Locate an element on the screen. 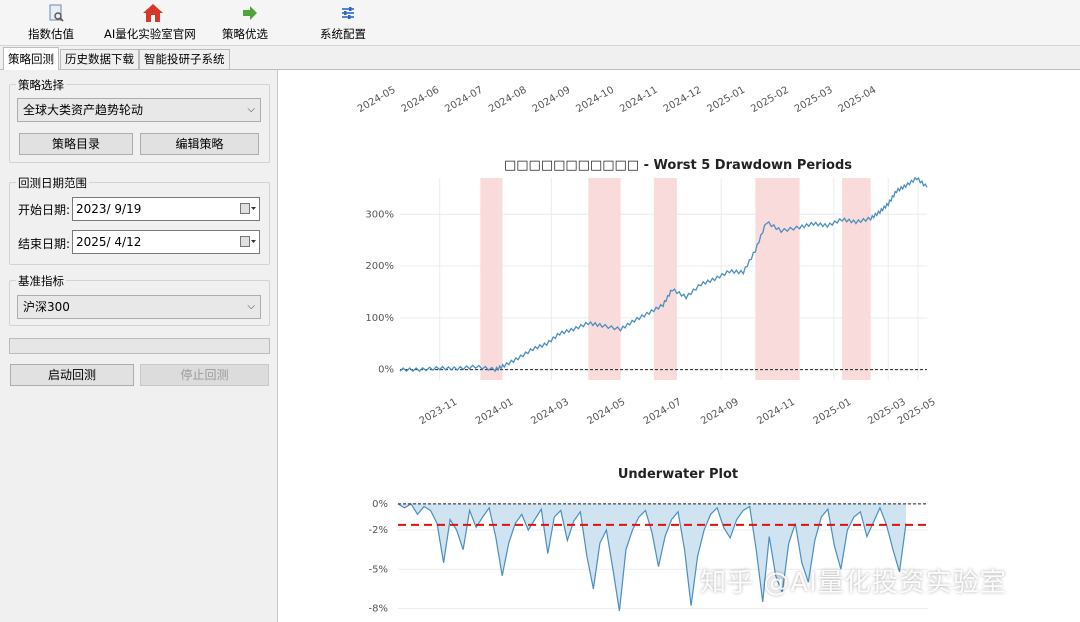  start-date-label: 开始日期: is located at coordinates (44, 210).